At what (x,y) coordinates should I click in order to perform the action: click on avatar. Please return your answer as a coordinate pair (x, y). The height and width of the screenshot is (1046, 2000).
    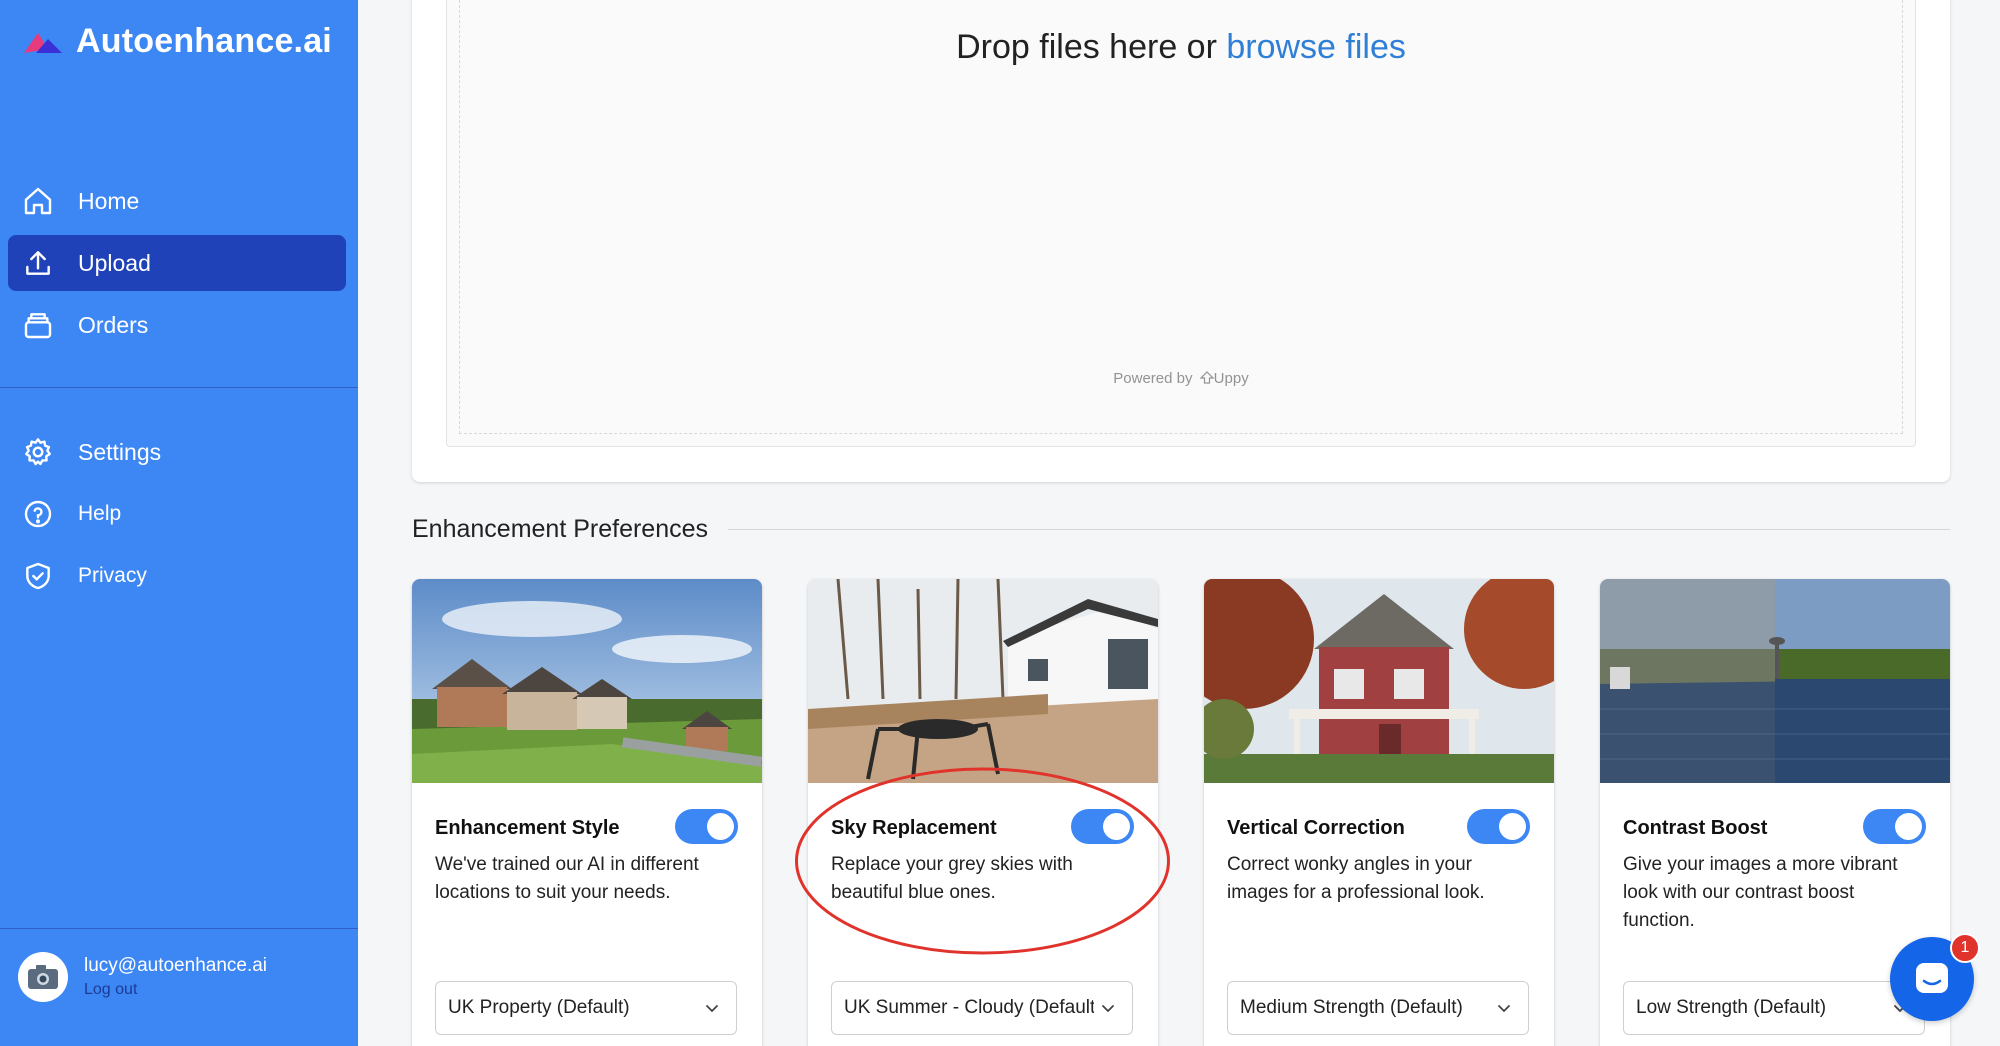
    Looking at the image, I should click on (43, 977).